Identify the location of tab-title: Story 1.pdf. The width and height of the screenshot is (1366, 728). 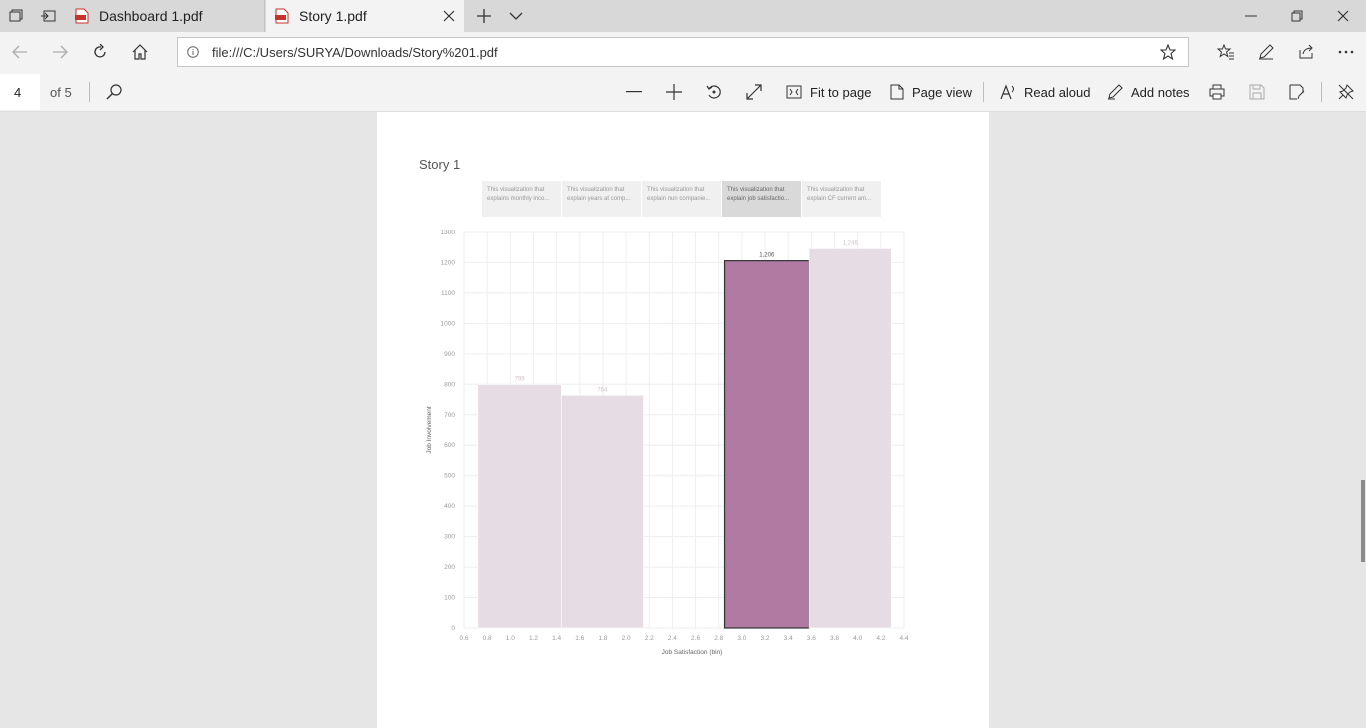
(333, 16).